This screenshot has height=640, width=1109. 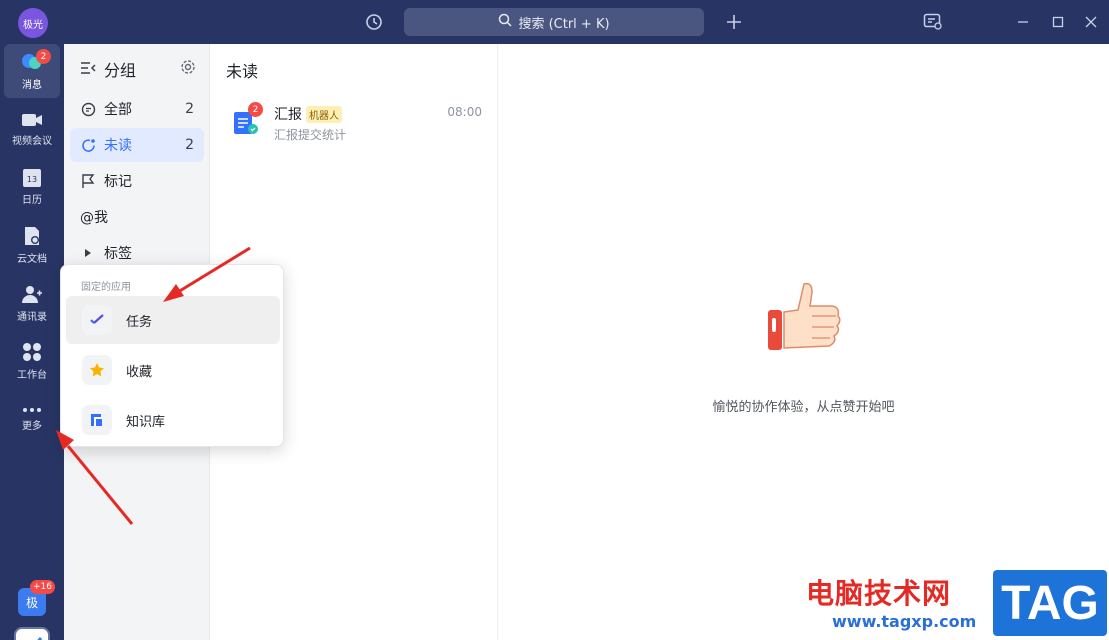 I want to click on flag-icon, so click(x=88, y=181).